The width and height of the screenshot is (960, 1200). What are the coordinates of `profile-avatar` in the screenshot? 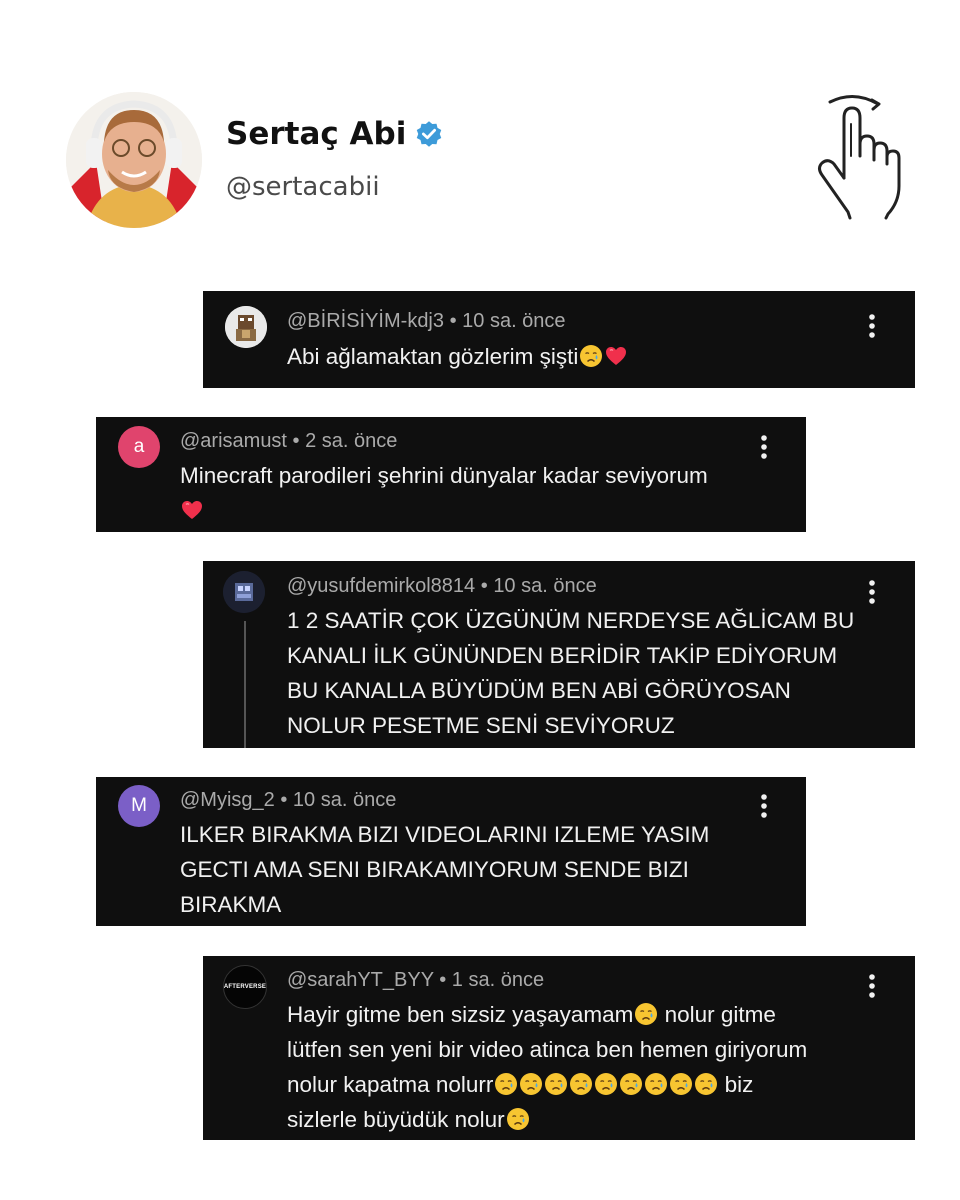 It's located at (134, 160).